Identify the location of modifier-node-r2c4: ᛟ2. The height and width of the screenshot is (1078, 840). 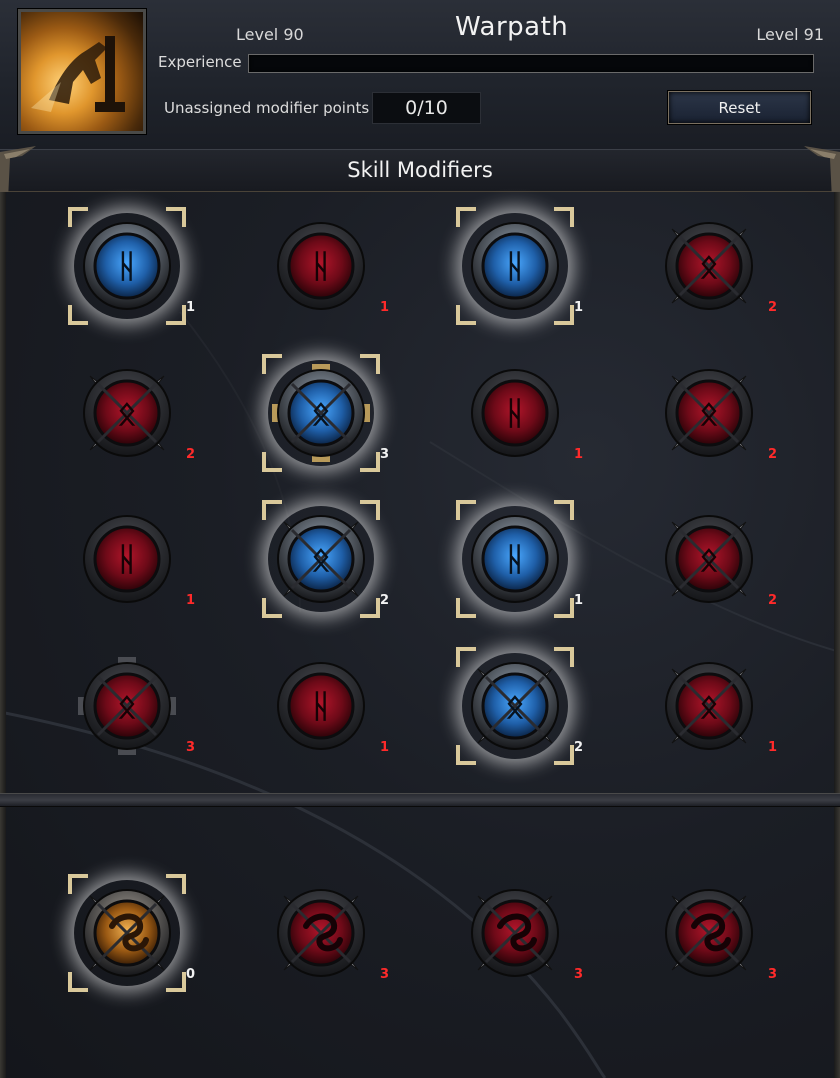
(713, 413).